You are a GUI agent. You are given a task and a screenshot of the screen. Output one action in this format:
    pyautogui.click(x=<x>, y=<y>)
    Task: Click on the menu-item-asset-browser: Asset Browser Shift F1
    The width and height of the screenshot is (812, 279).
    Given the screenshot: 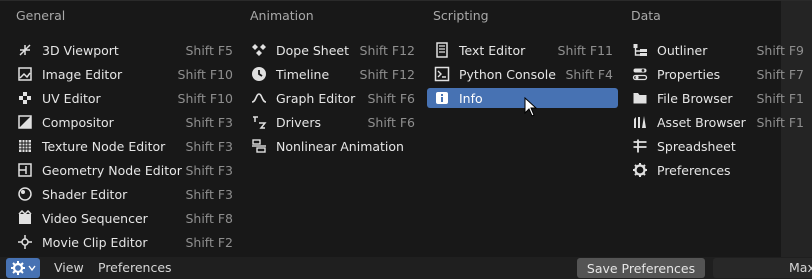 What is the action you would take?
    pyautogui.click(x=717, y=122)
    